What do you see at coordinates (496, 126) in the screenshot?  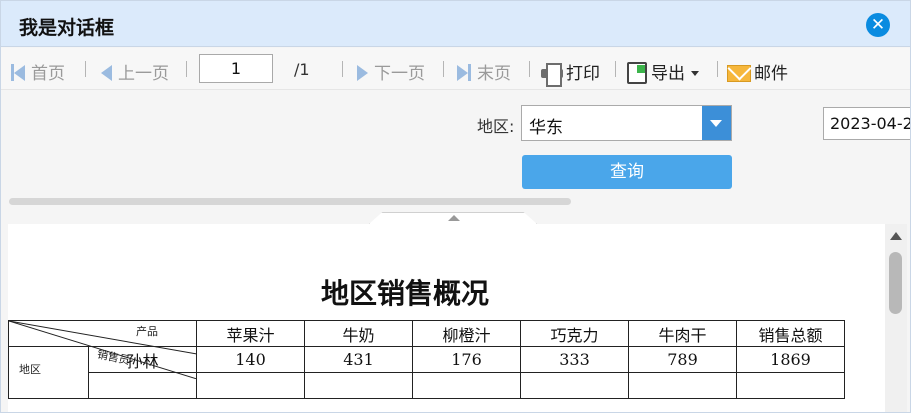 I see `region-label: 地区:` at bounding box center [496, 126].